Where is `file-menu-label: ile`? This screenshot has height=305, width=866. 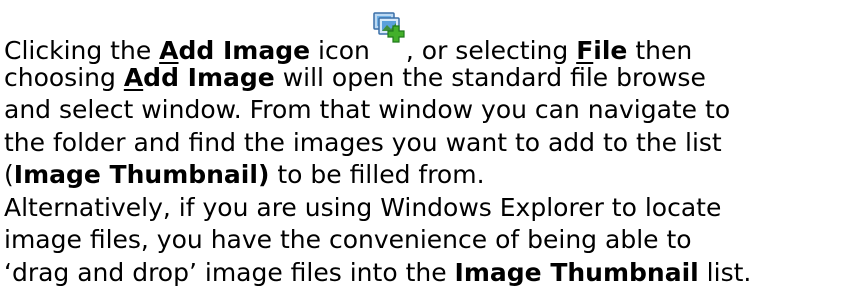 file-menu-label: ile is located at coordinates (610, 50).